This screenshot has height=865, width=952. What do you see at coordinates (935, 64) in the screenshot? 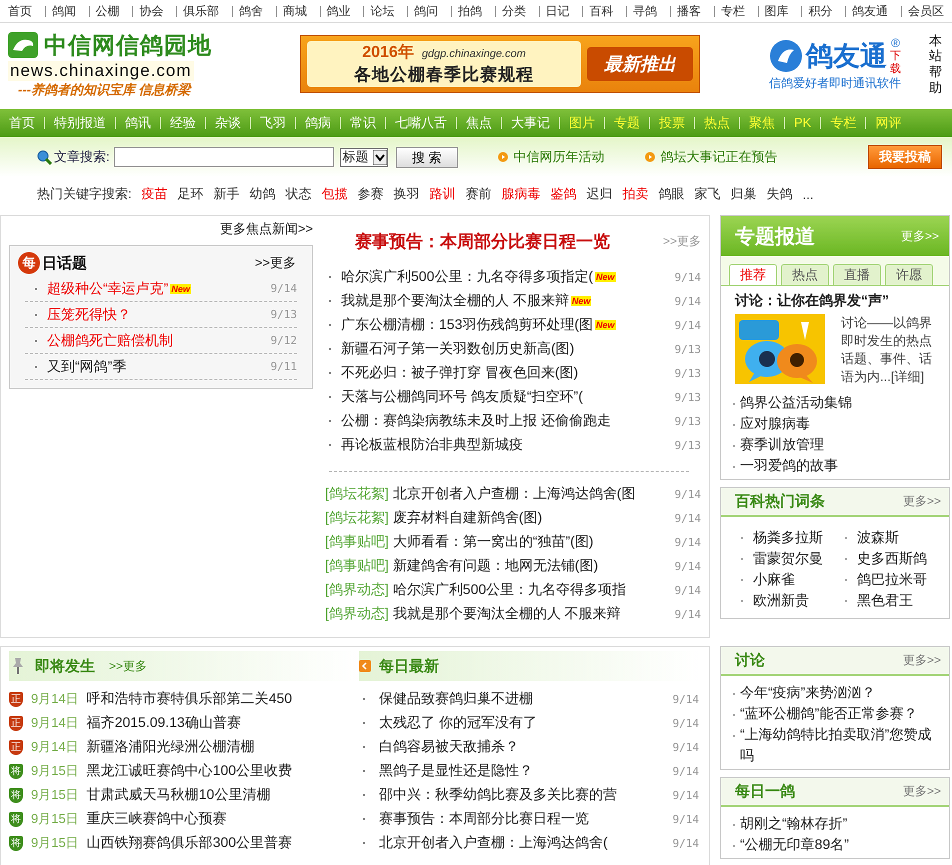
I see `help-link: 本站帮助` at bounding box center [935, 64].